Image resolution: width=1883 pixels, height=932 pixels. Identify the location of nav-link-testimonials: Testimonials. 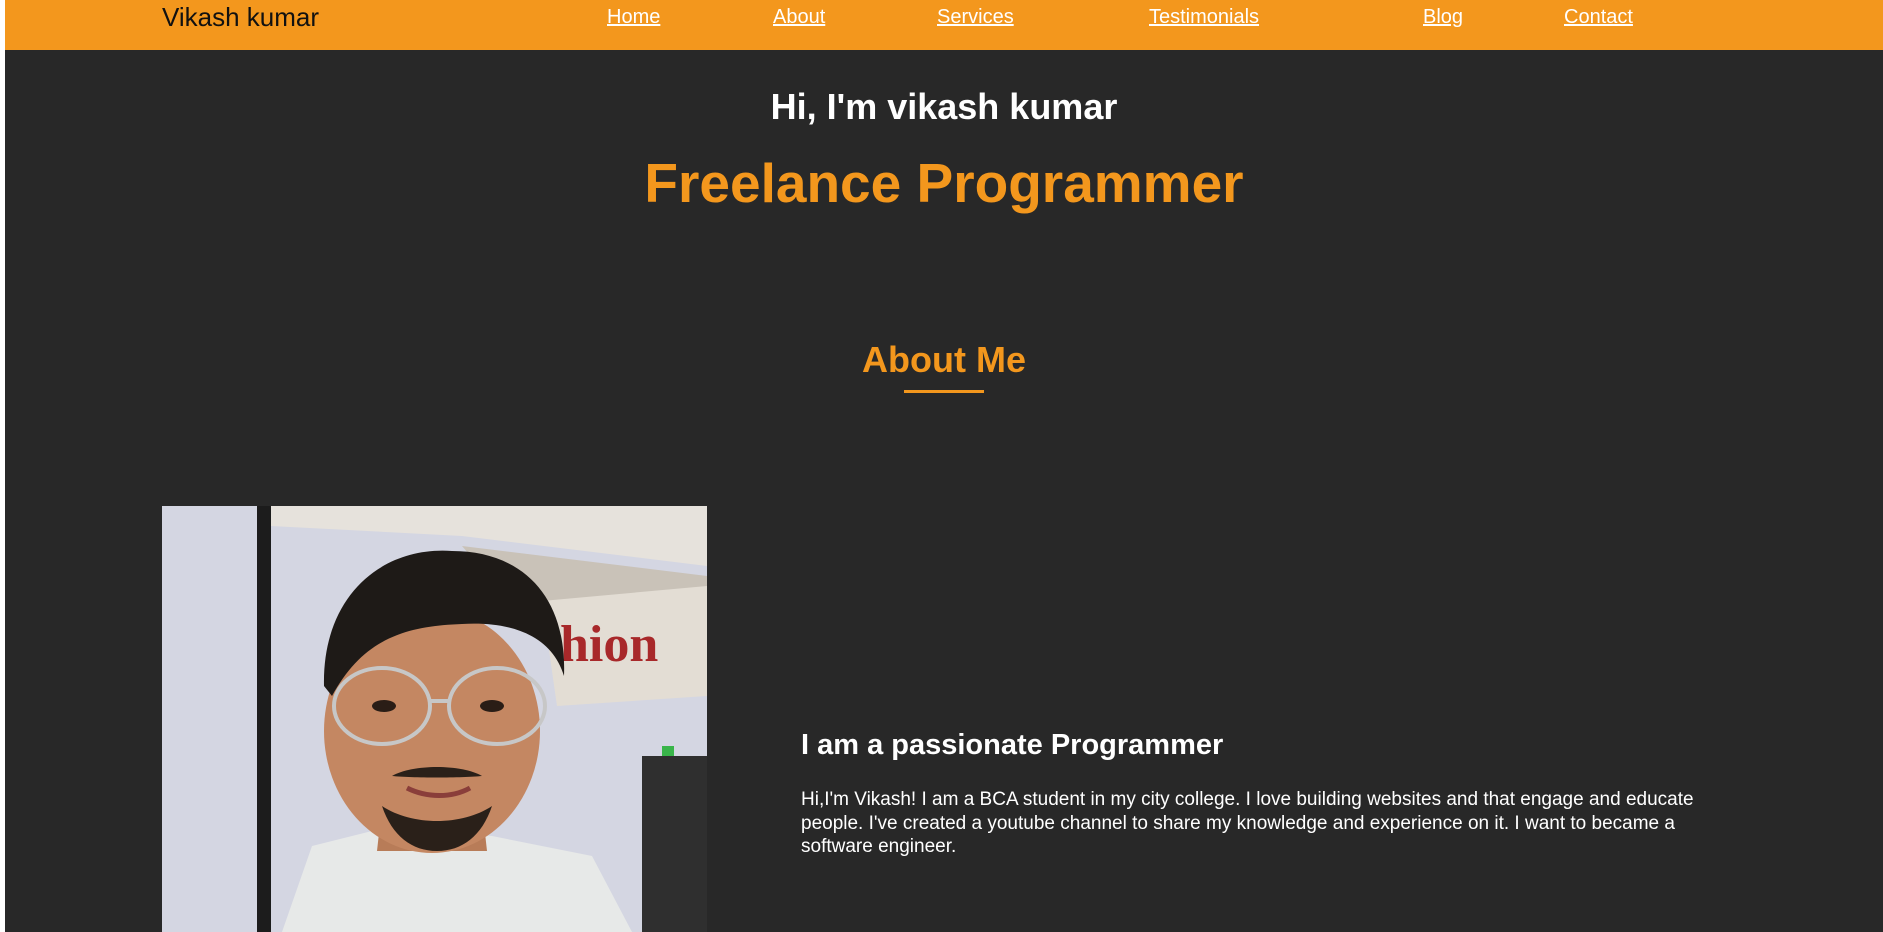
(1204, 17).